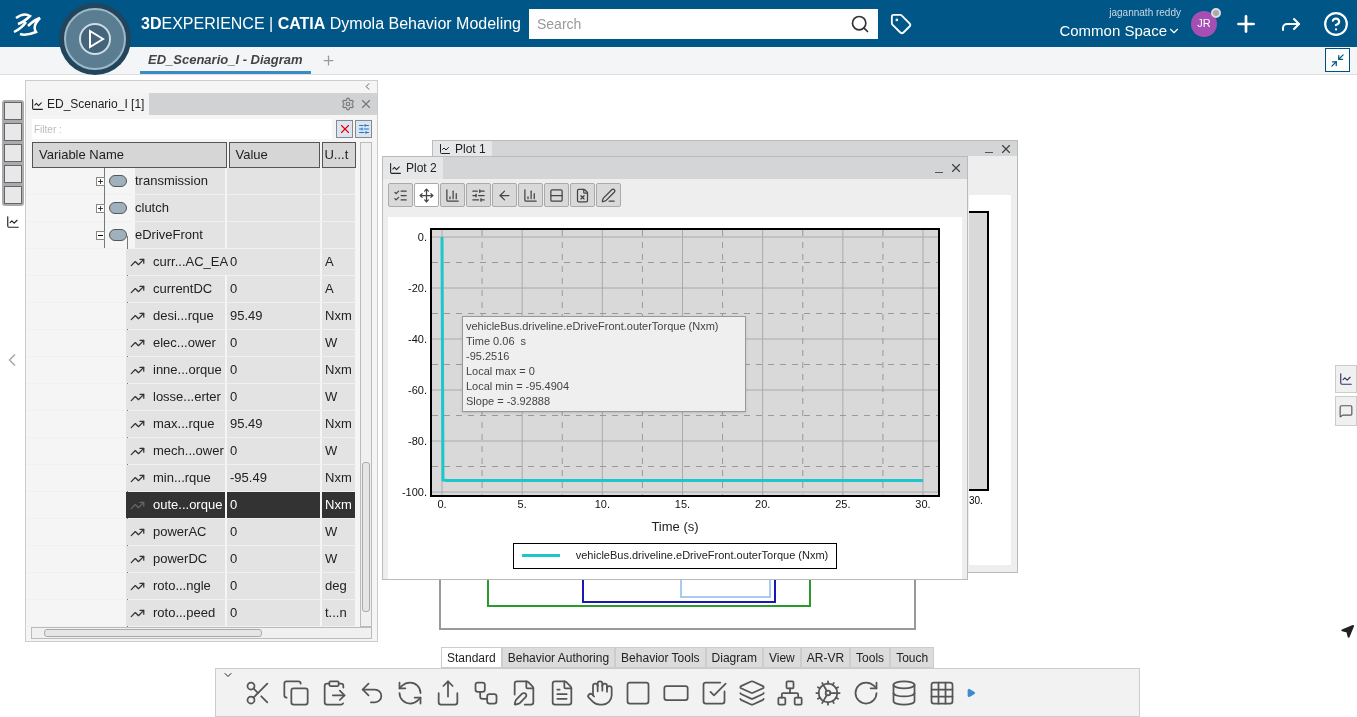 Image resolution: width=1357 pixels, height=717 pixels. Describe the element at coordinates (904, 692) in the screenshot. I see `database-icon` at that location.